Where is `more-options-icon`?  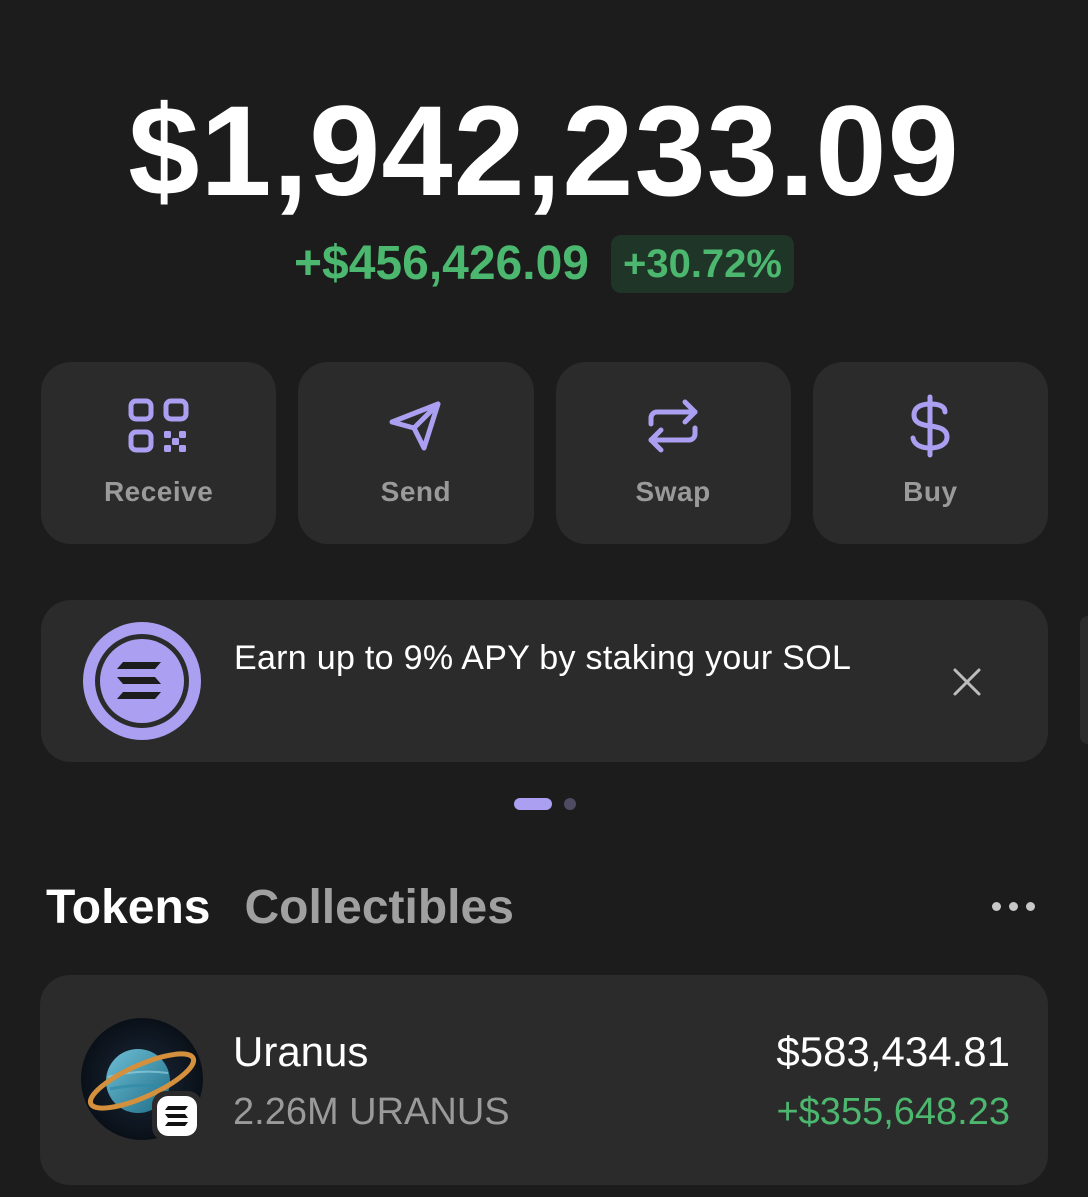 more-options-icon is located at coordinates (1017, 906).